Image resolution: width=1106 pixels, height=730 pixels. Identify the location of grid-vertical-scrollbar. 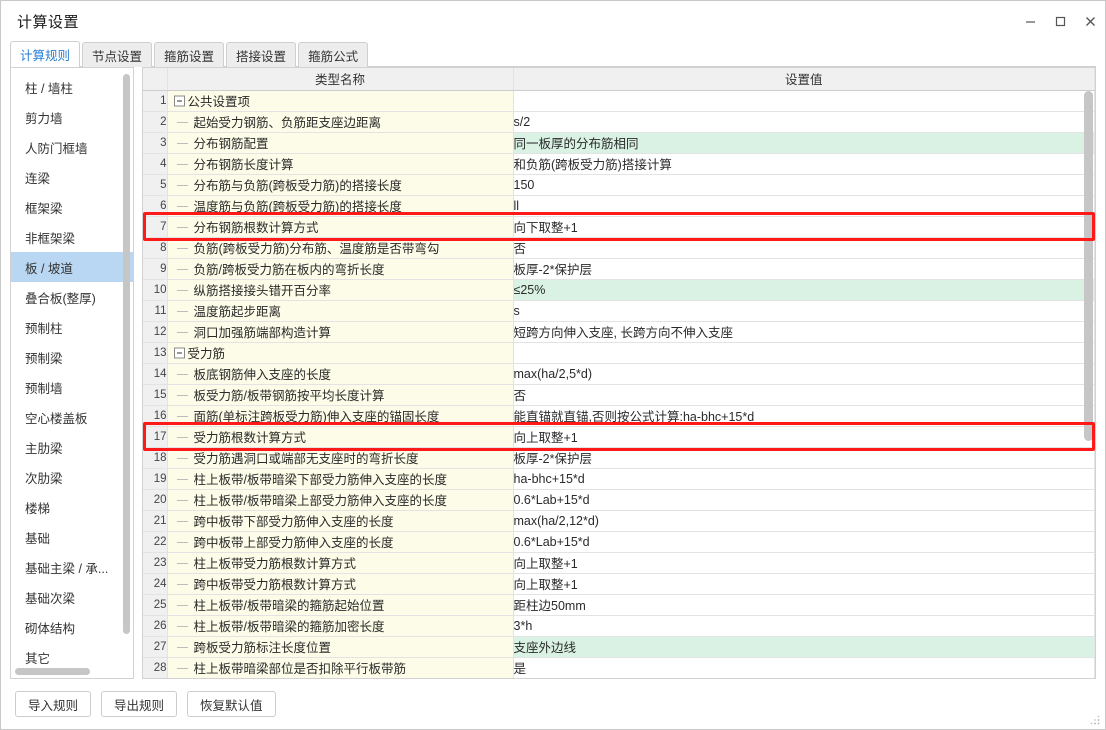
(1088, 383).